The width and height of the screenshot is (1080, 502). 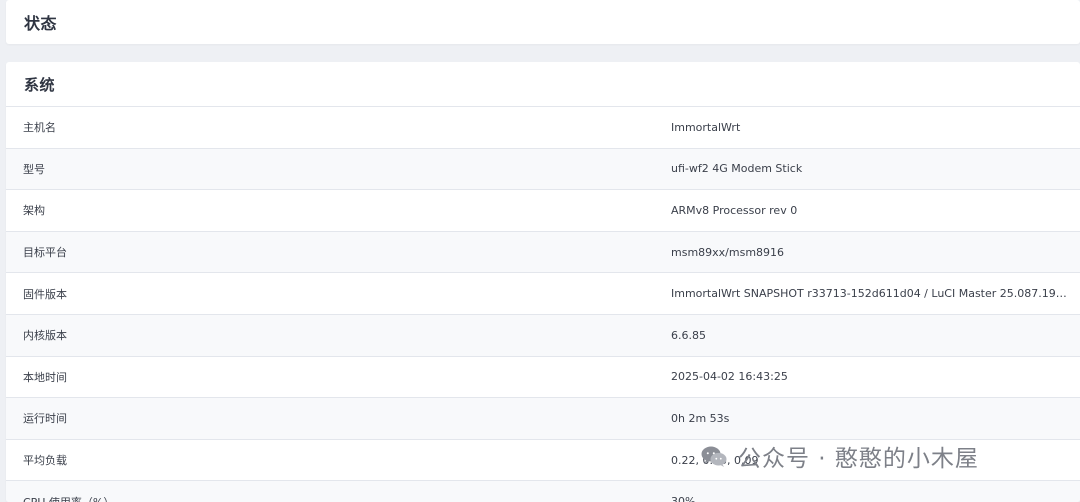 I want to click on hostname-value: ImmortalWrt, so click(x=875, y=128).